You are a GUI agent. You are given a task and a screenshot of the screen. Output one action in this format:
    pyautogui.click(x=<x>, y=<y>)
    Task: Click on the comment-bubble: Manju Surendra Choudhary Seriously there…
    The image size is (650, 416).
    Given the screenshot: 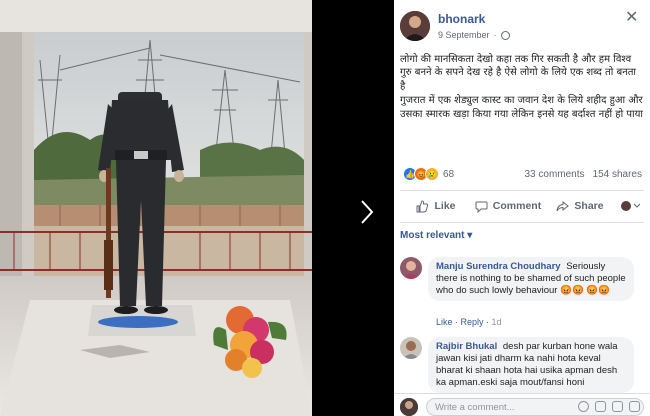 What is the action you would take?
    pyautogui.click(x=531, y=279)
    